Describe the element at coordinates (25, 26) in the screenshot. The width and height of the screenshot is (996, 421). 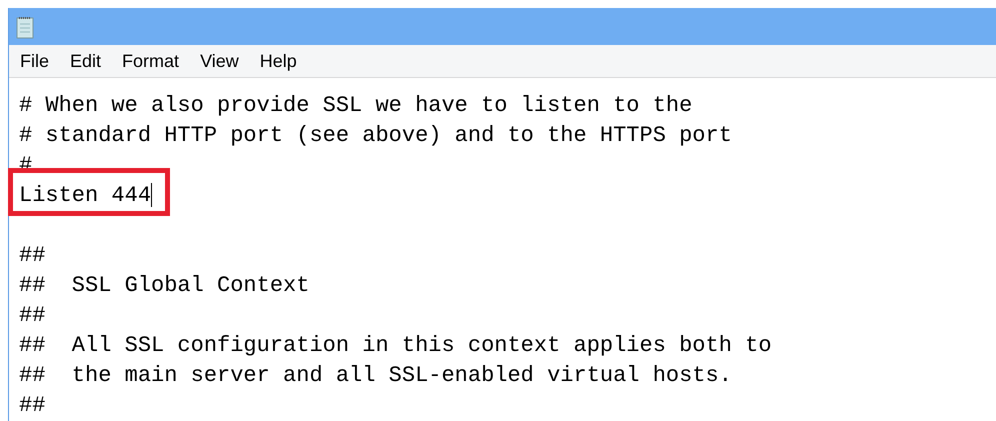
I see `notepad-icon` at that location.